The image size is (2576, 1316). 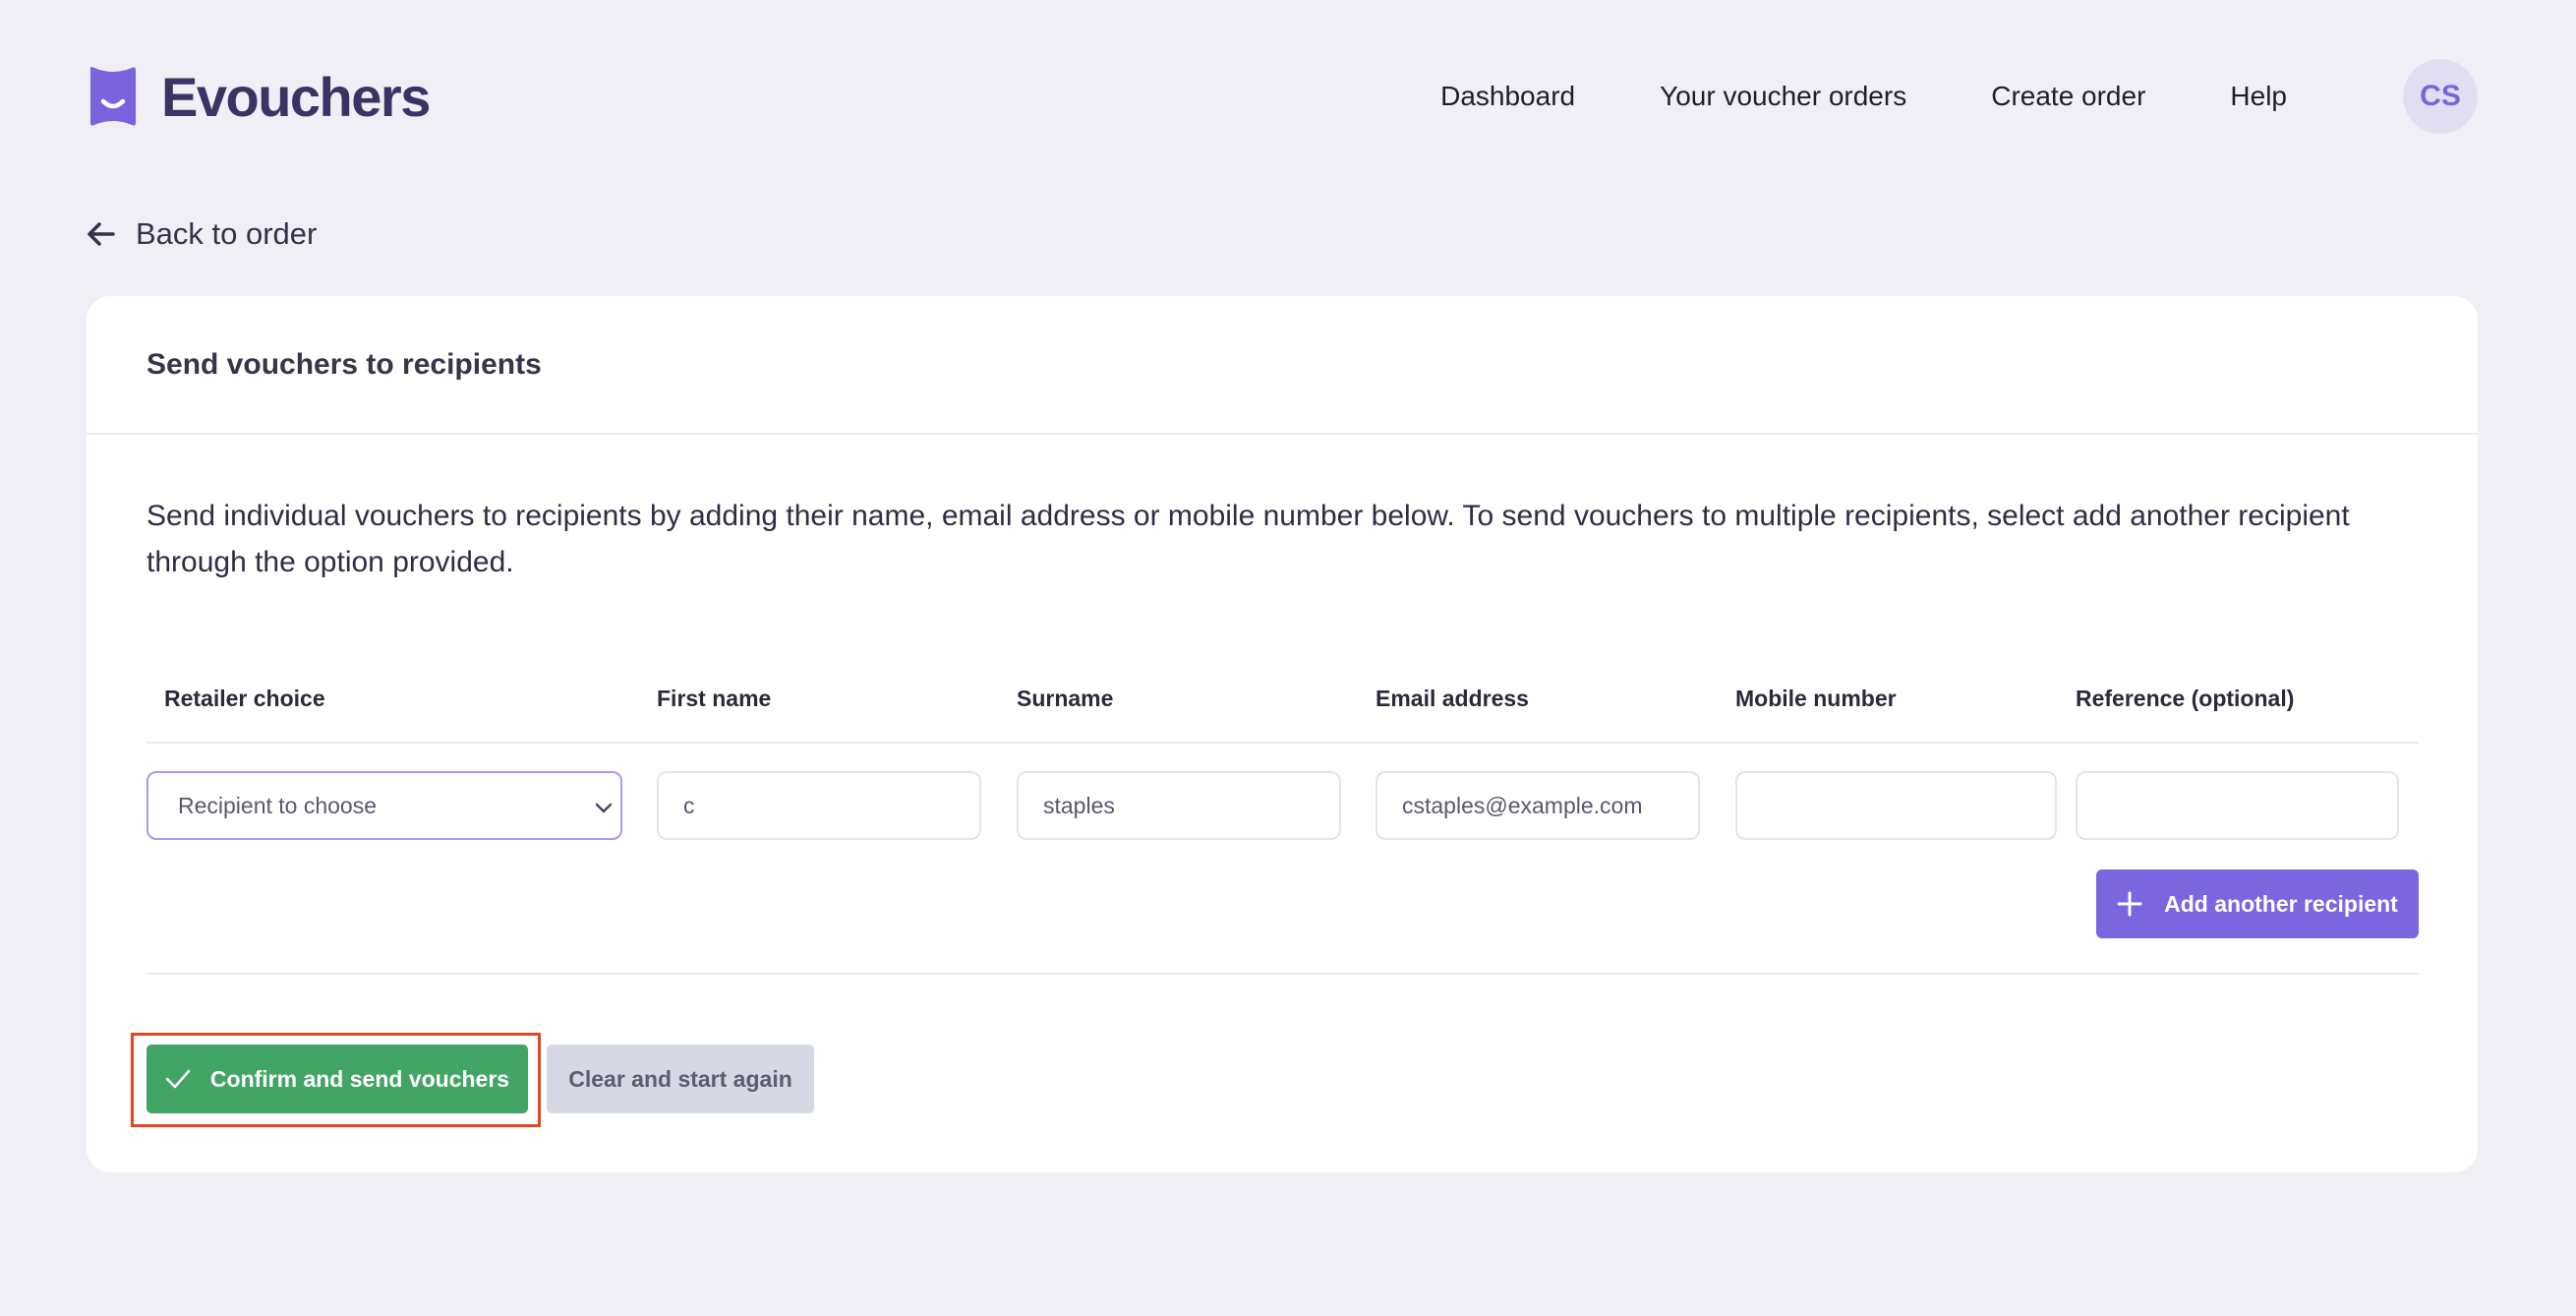 I want to click on clear-start-again-button: Clear and start again, so click(x=680, y=1079).